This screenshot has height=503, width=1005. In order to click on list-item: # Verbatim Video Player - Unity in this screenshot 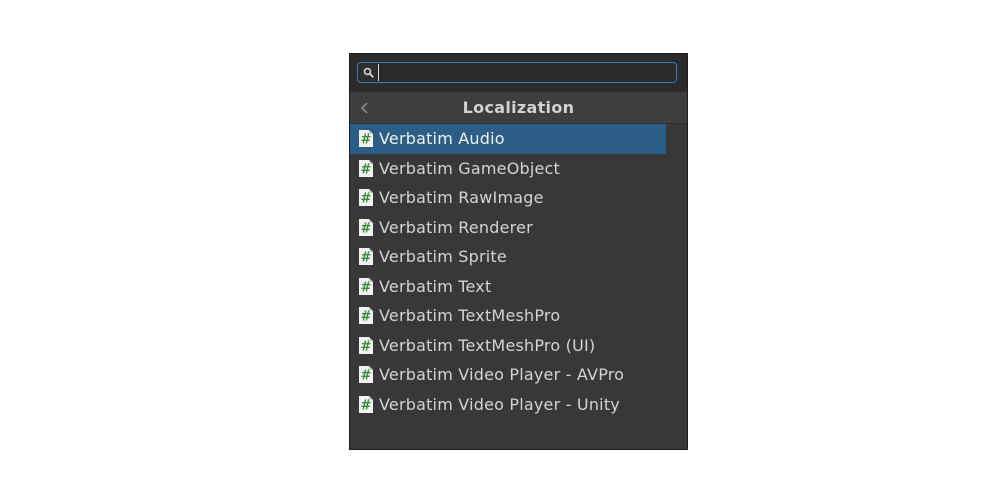, I will do `click(508, 405)`.